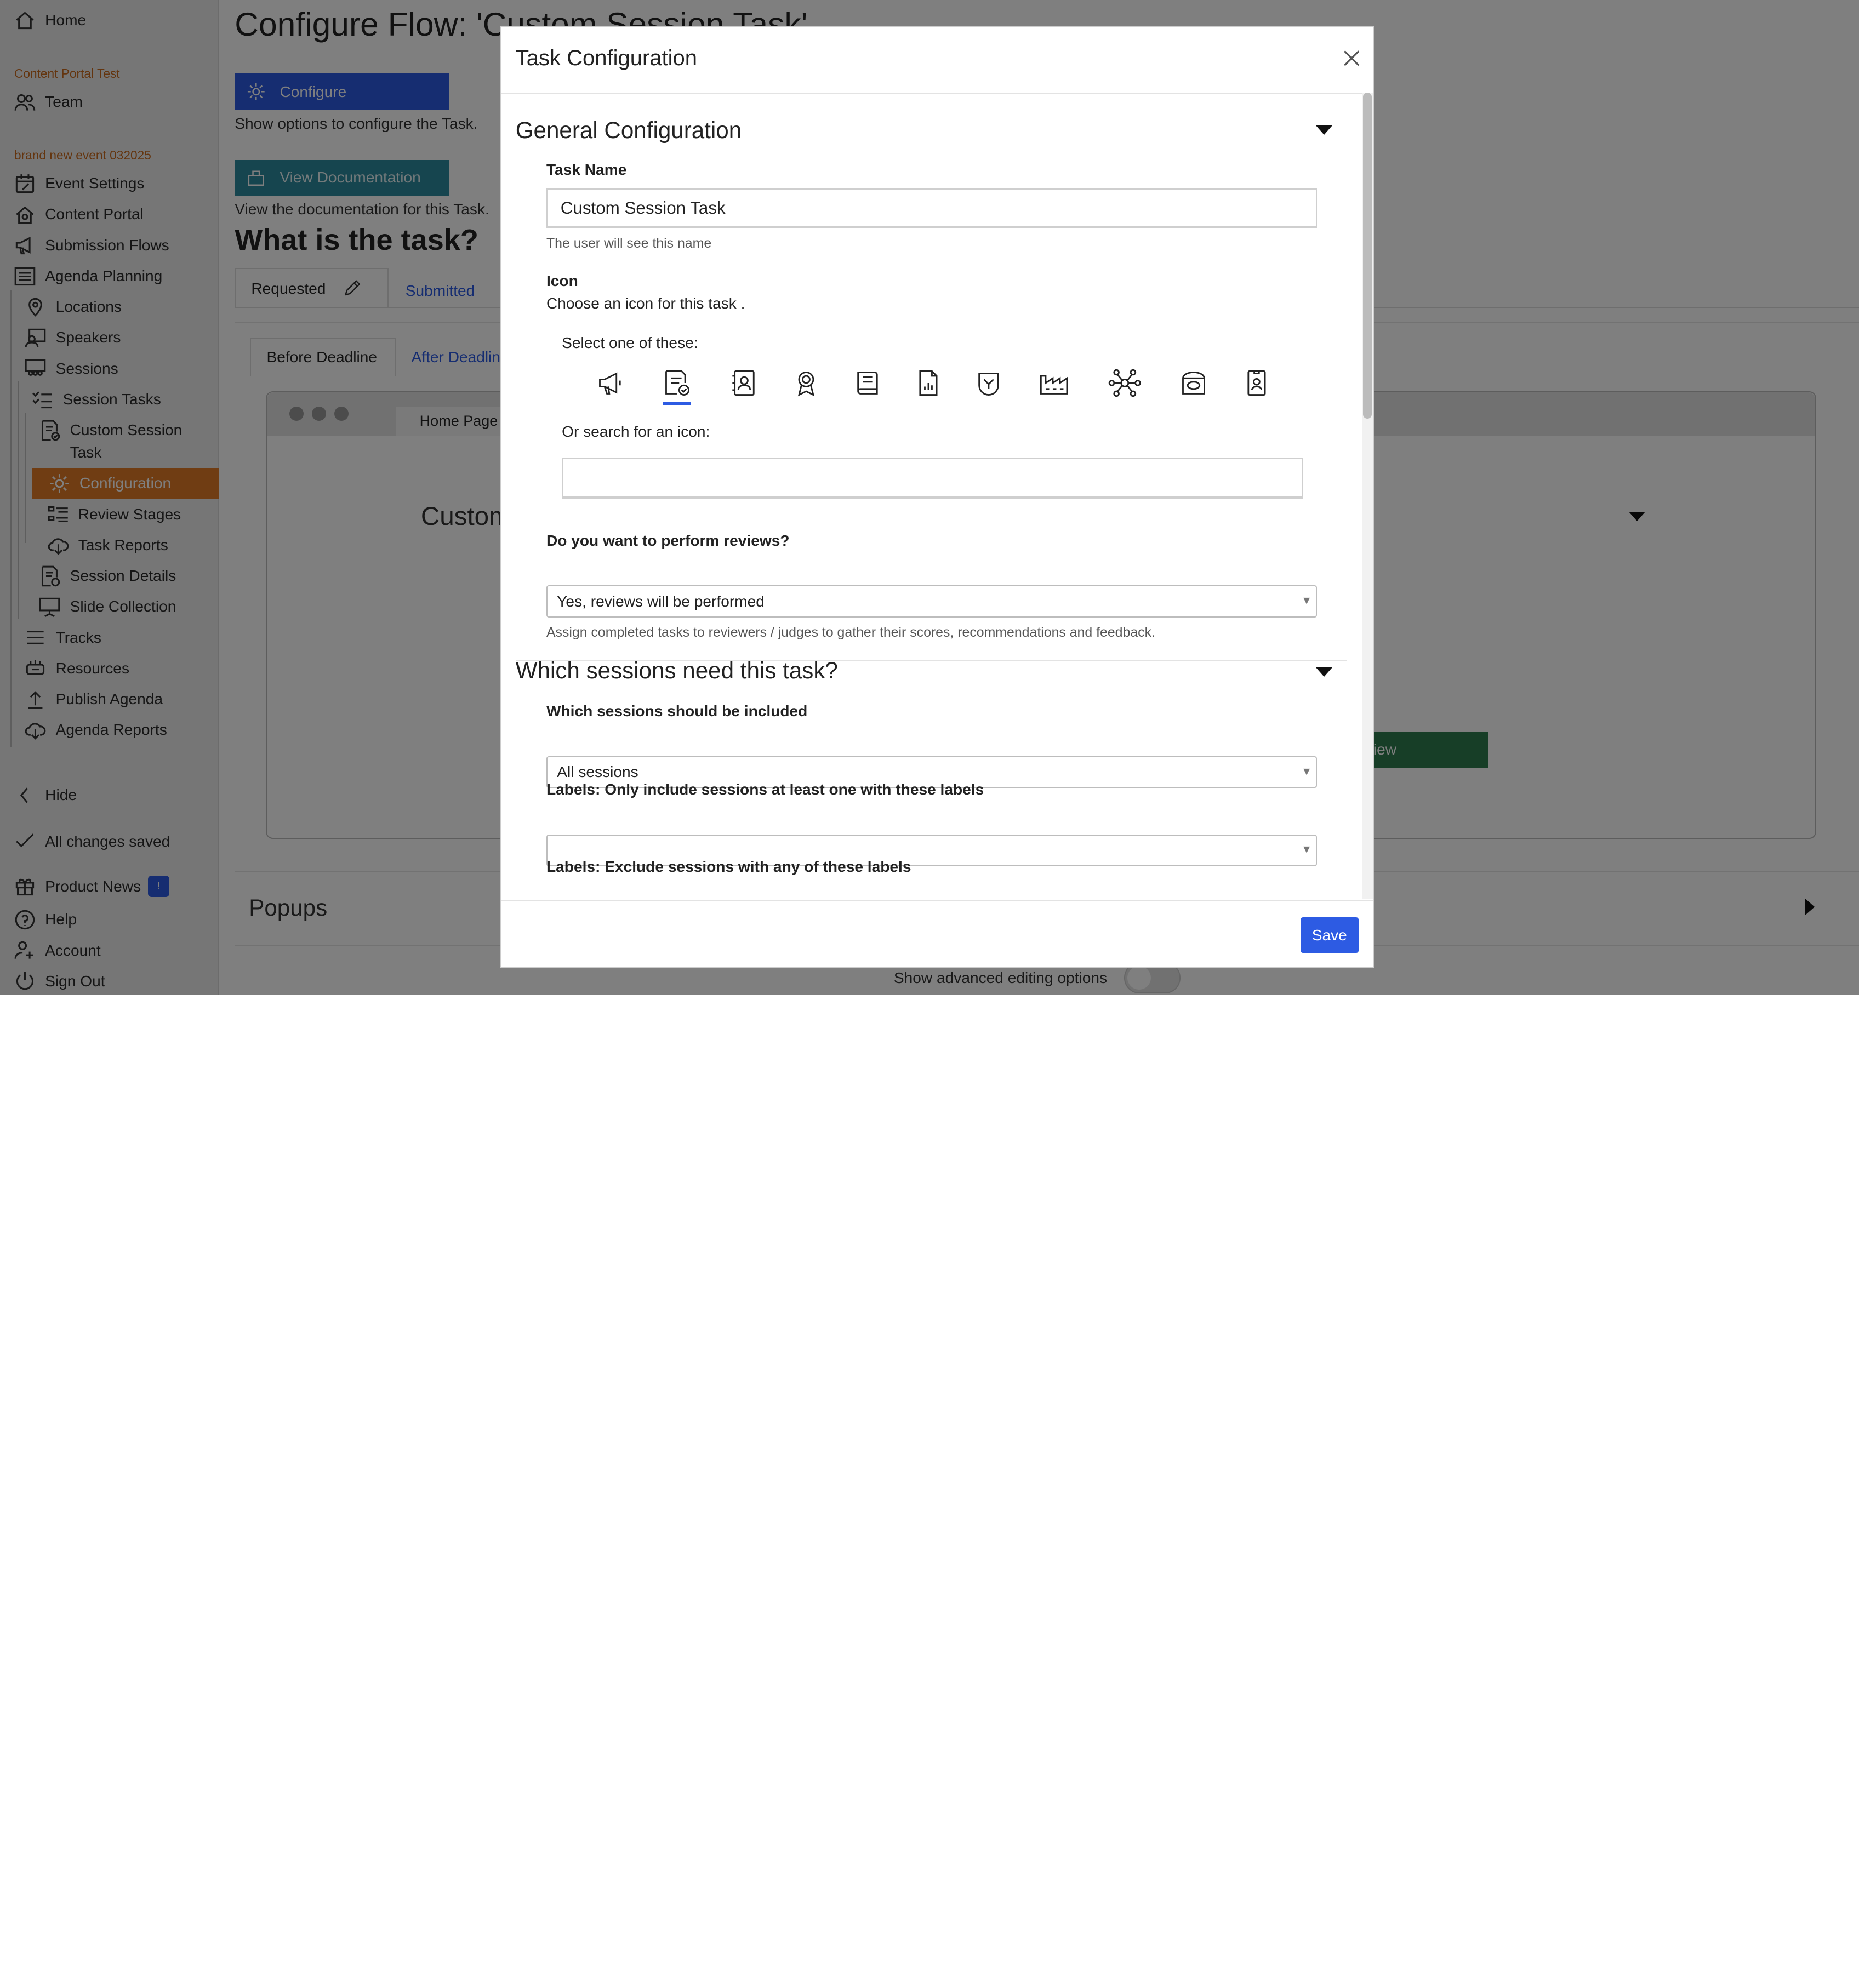 Image resolution: width=1859 pixels, height=1988 pixels. Describe the element at coordinates (931, 209) in the screenshot. I see `task-name-input: Custom Session Task` at that location.